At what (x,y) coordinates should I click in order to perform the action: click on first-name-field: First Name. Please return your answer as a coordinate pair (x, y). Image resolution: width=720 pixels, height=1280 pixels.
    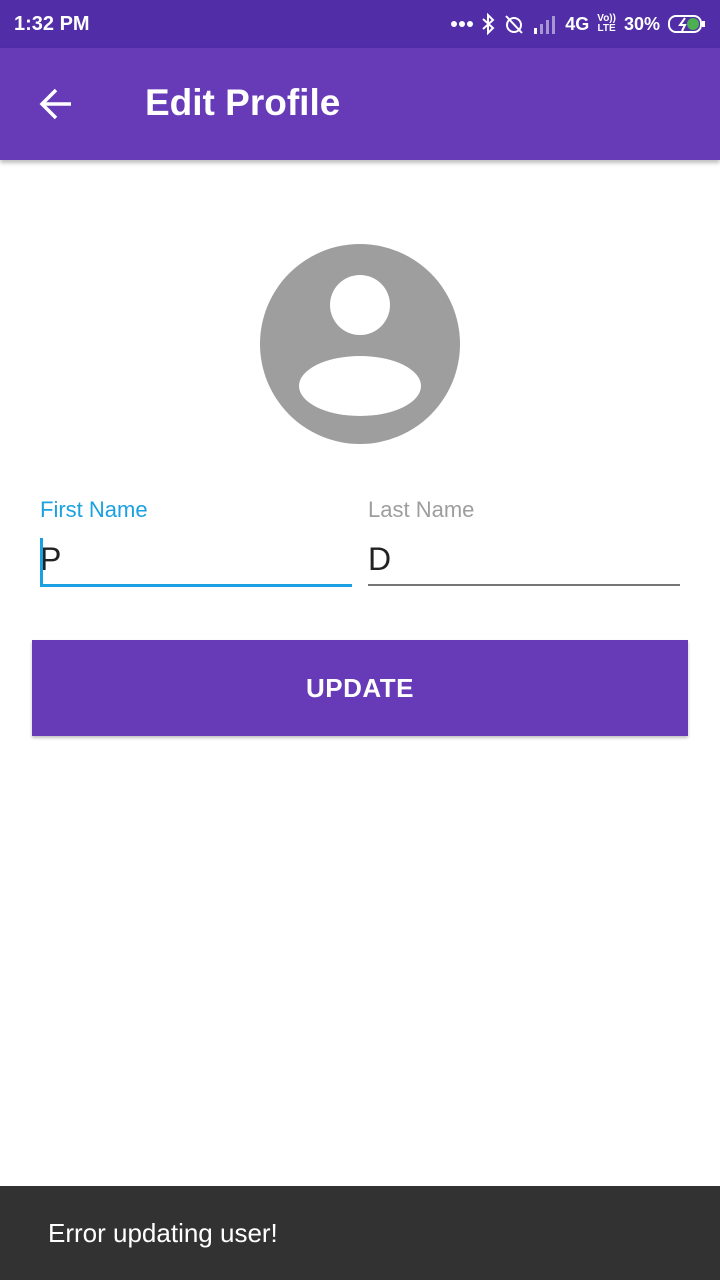
    Looking at the image, I should click on (196, 541).